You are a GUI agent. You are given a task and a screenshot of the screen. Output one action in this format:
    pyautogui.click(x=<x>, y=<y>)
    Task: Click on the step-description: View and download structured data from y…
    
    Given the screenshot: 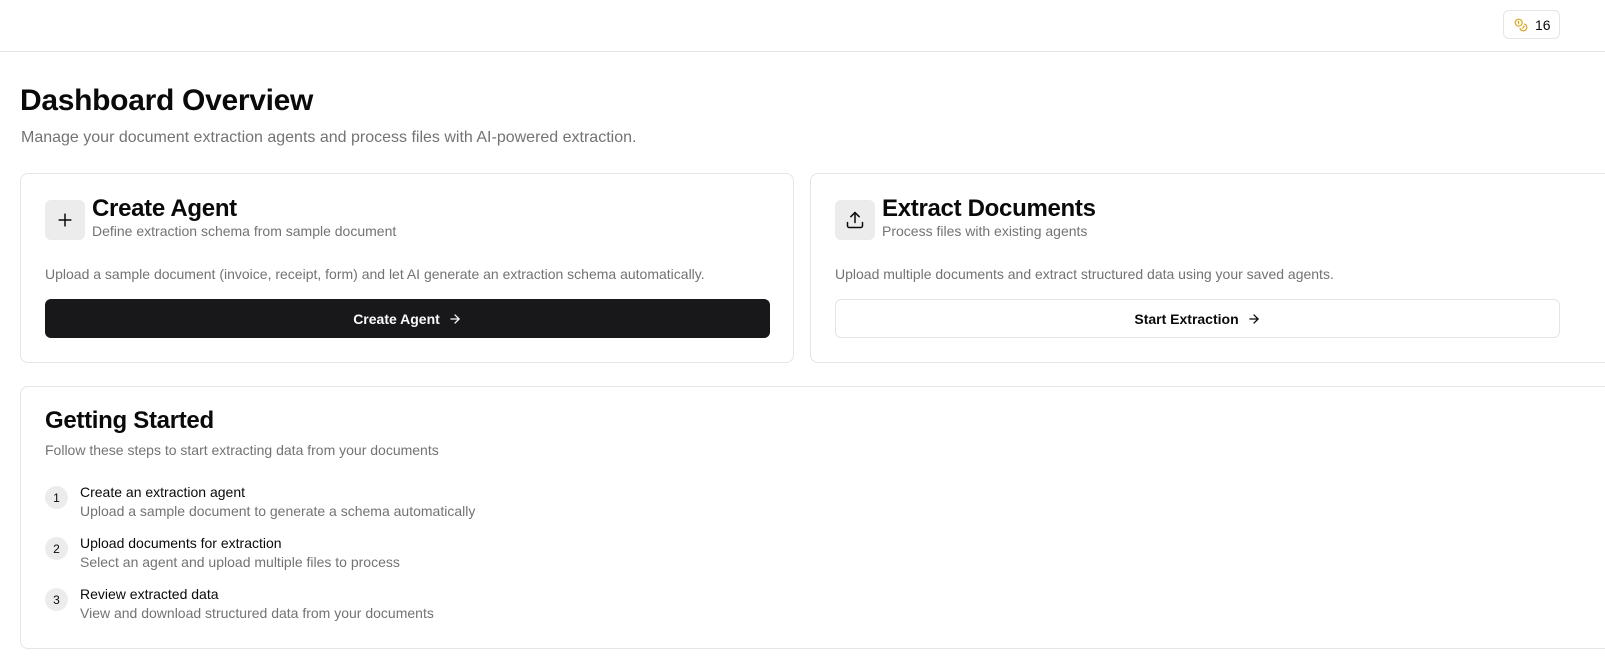 What is the action you would take?
    pyautogui.click(x=257, y=613)
    